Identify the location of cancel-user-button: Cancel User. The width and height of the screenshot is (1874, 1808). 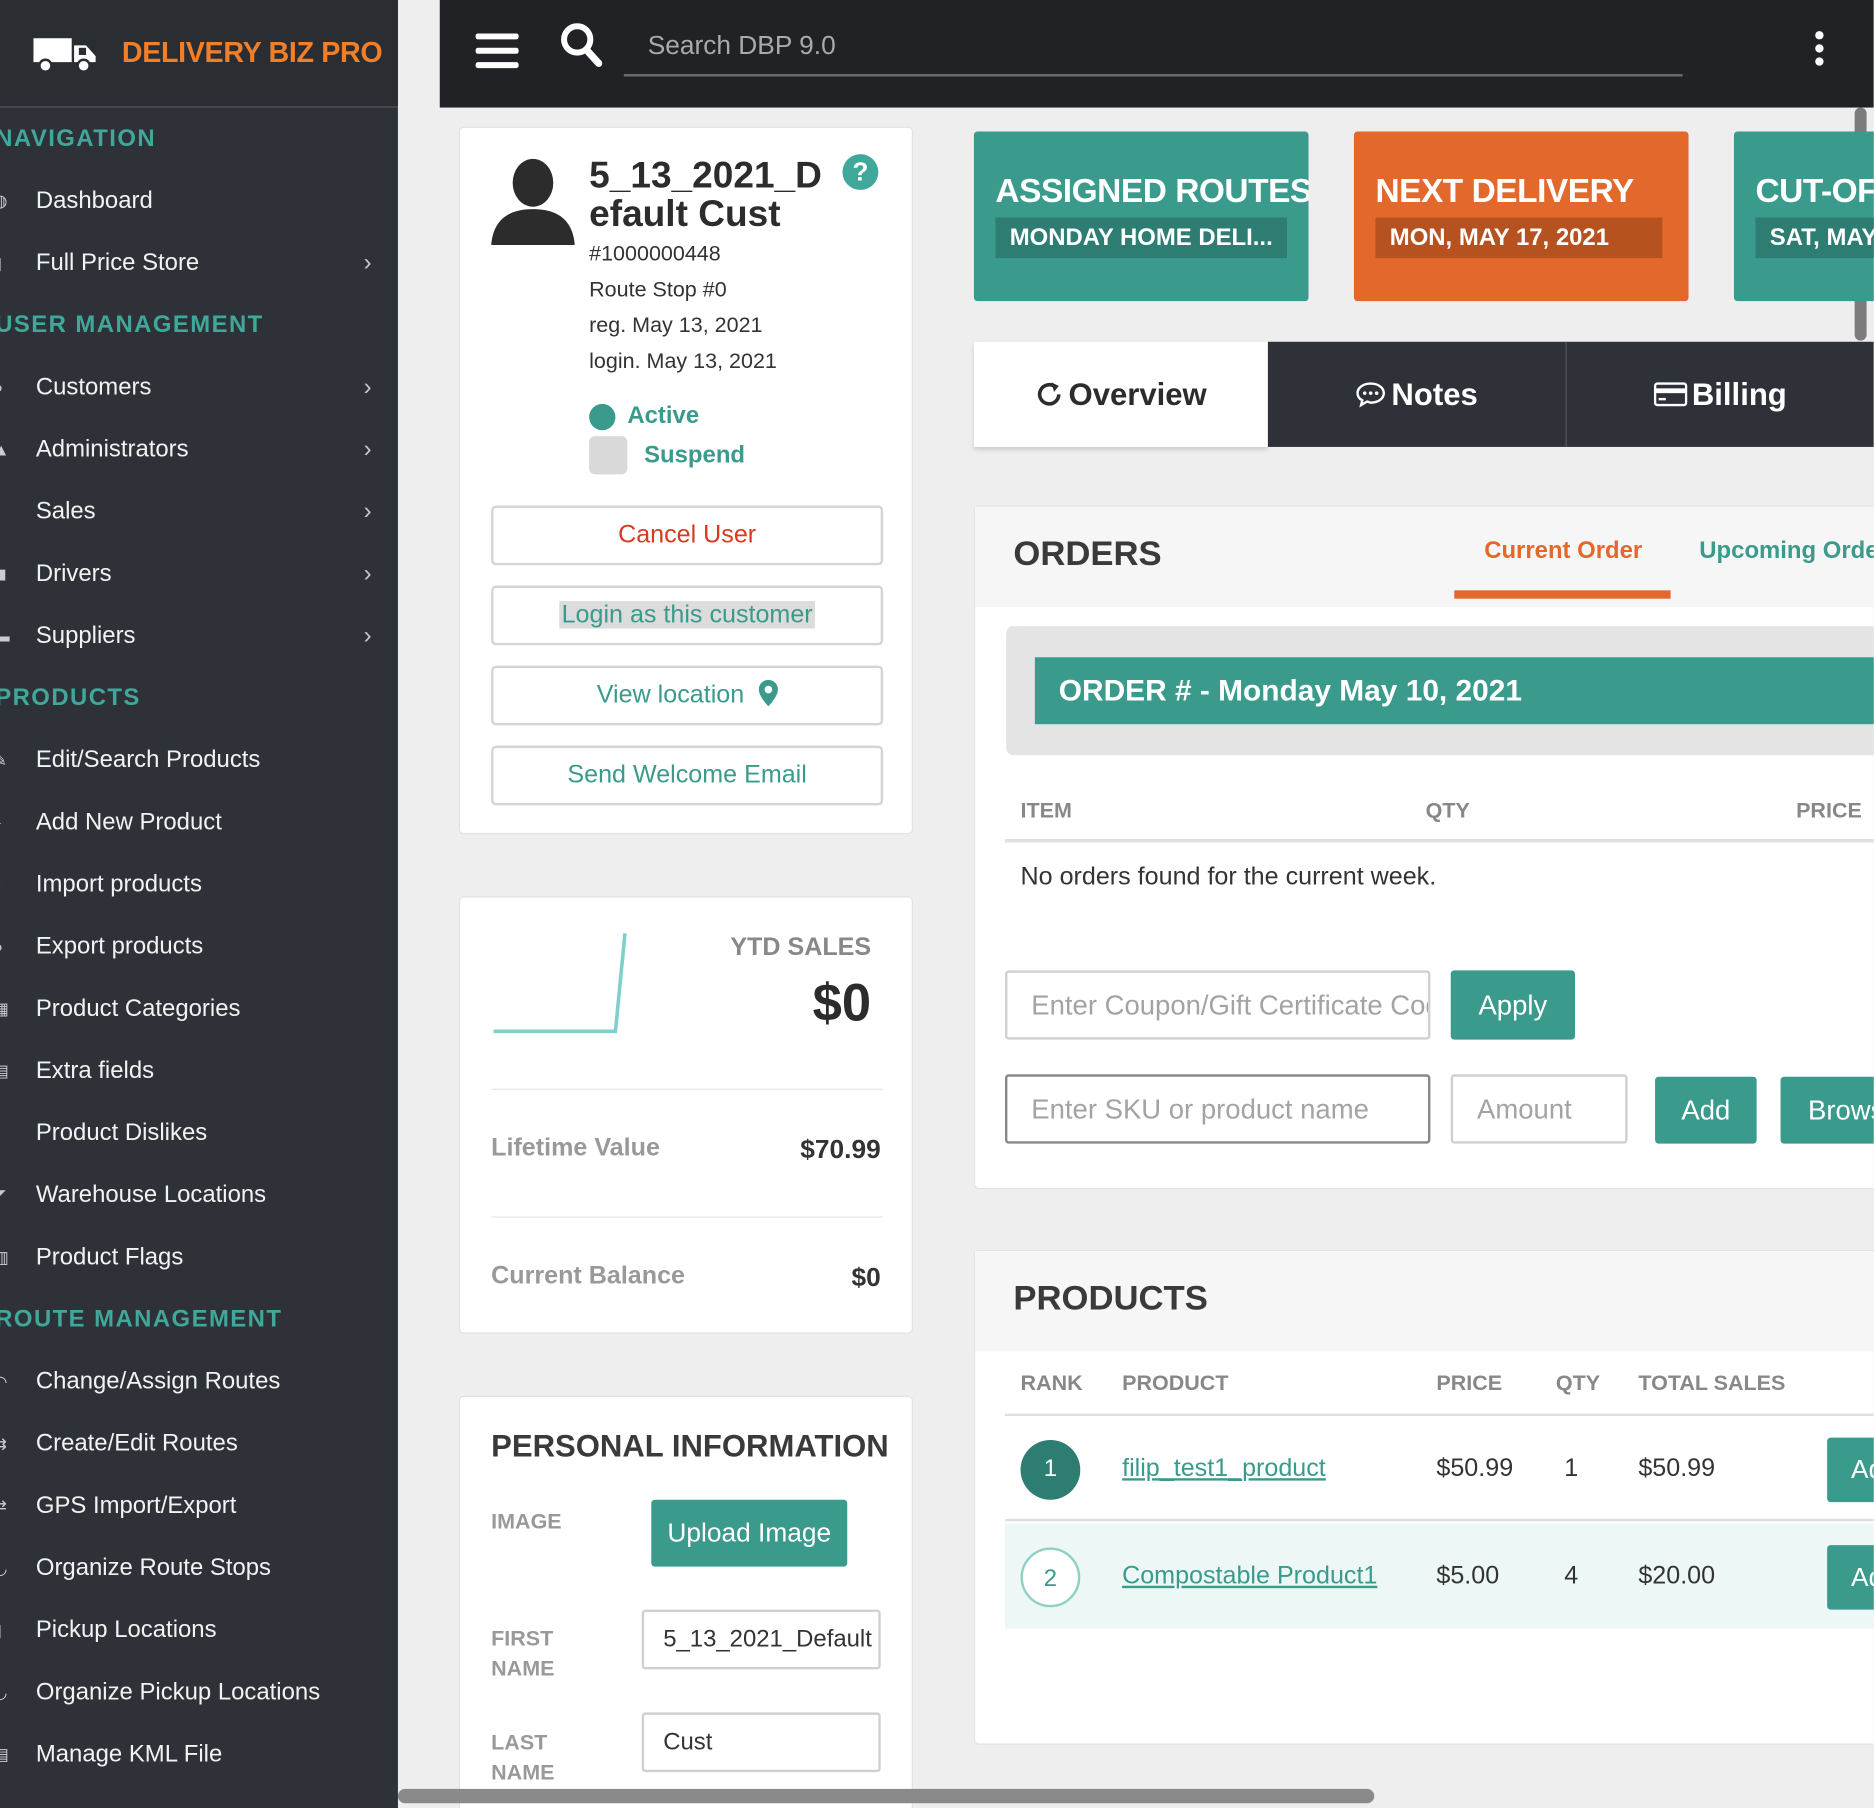
(687, 535).